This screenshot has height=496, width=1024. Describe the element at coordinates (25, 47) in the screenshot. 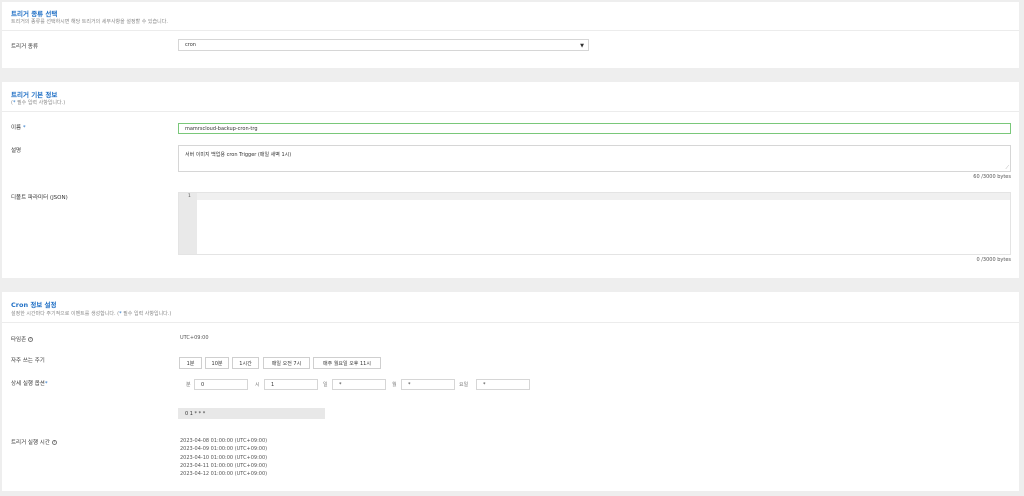

I see `trigger-type-label: 트리거 종류` at that location.